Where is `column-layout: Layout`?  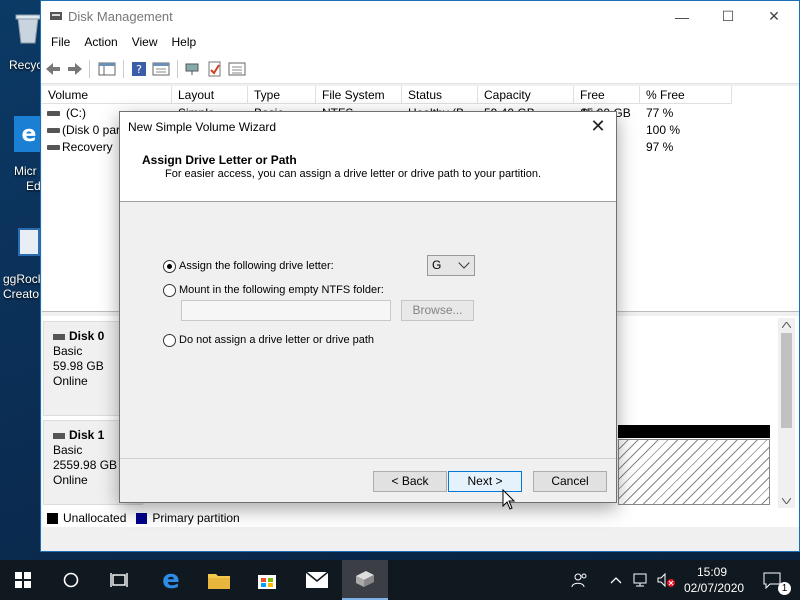
column-layout: Layout is located at coordinates (210, 95).